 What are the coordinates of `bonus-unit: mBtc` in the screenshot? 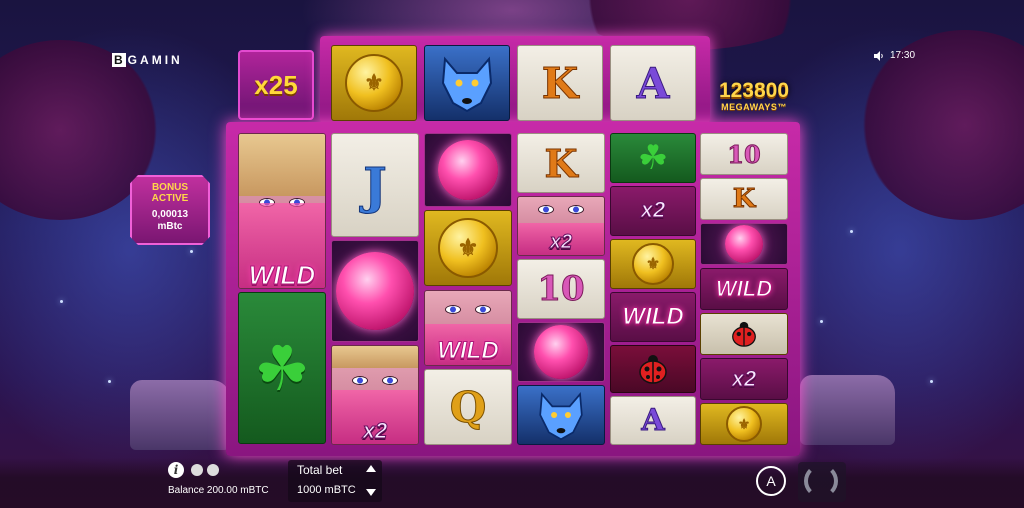 It's located at (170, 226).